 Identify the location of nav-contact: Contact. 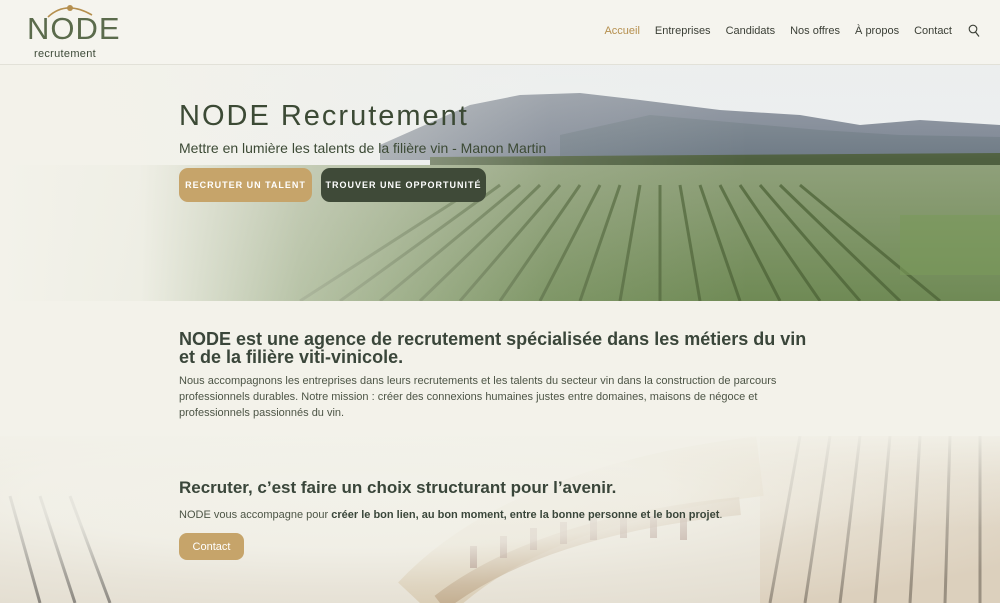
(933, 31).